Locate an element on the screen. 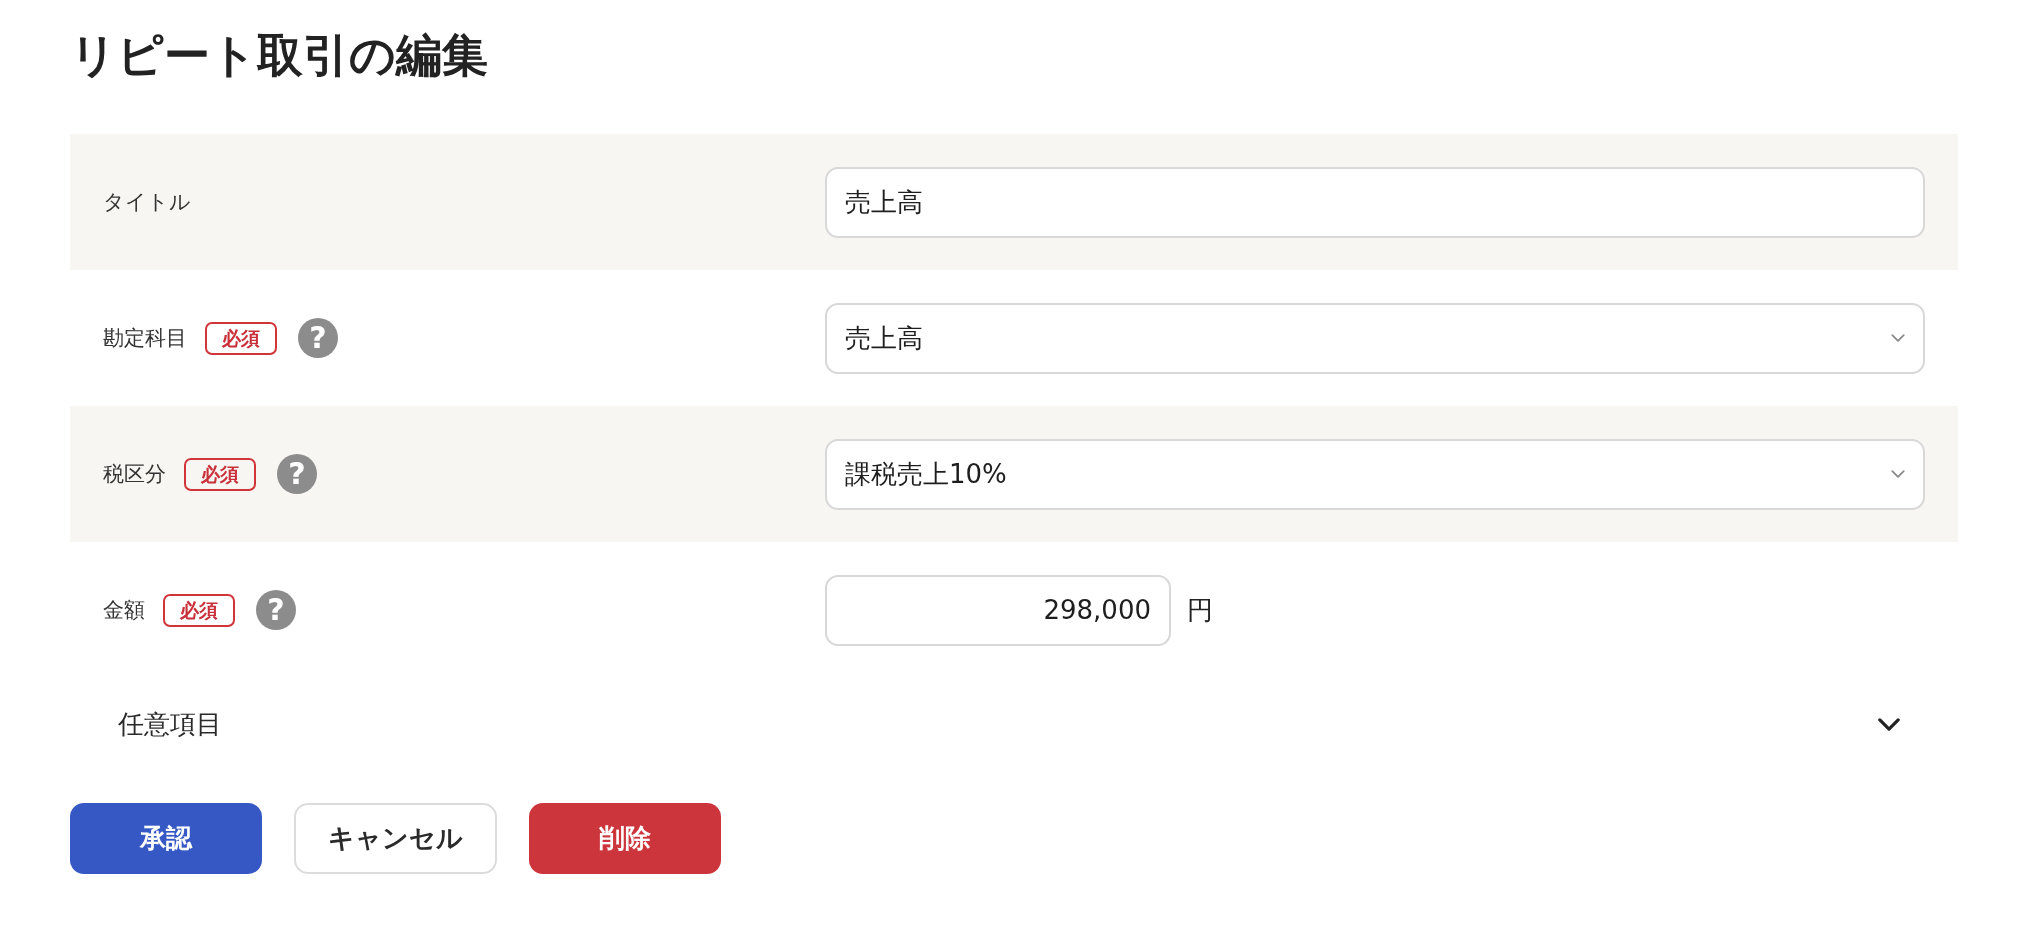 The height and width of the screenshot is (952, 2042). approve-button: 承認 is located at coordinates (166, 838).